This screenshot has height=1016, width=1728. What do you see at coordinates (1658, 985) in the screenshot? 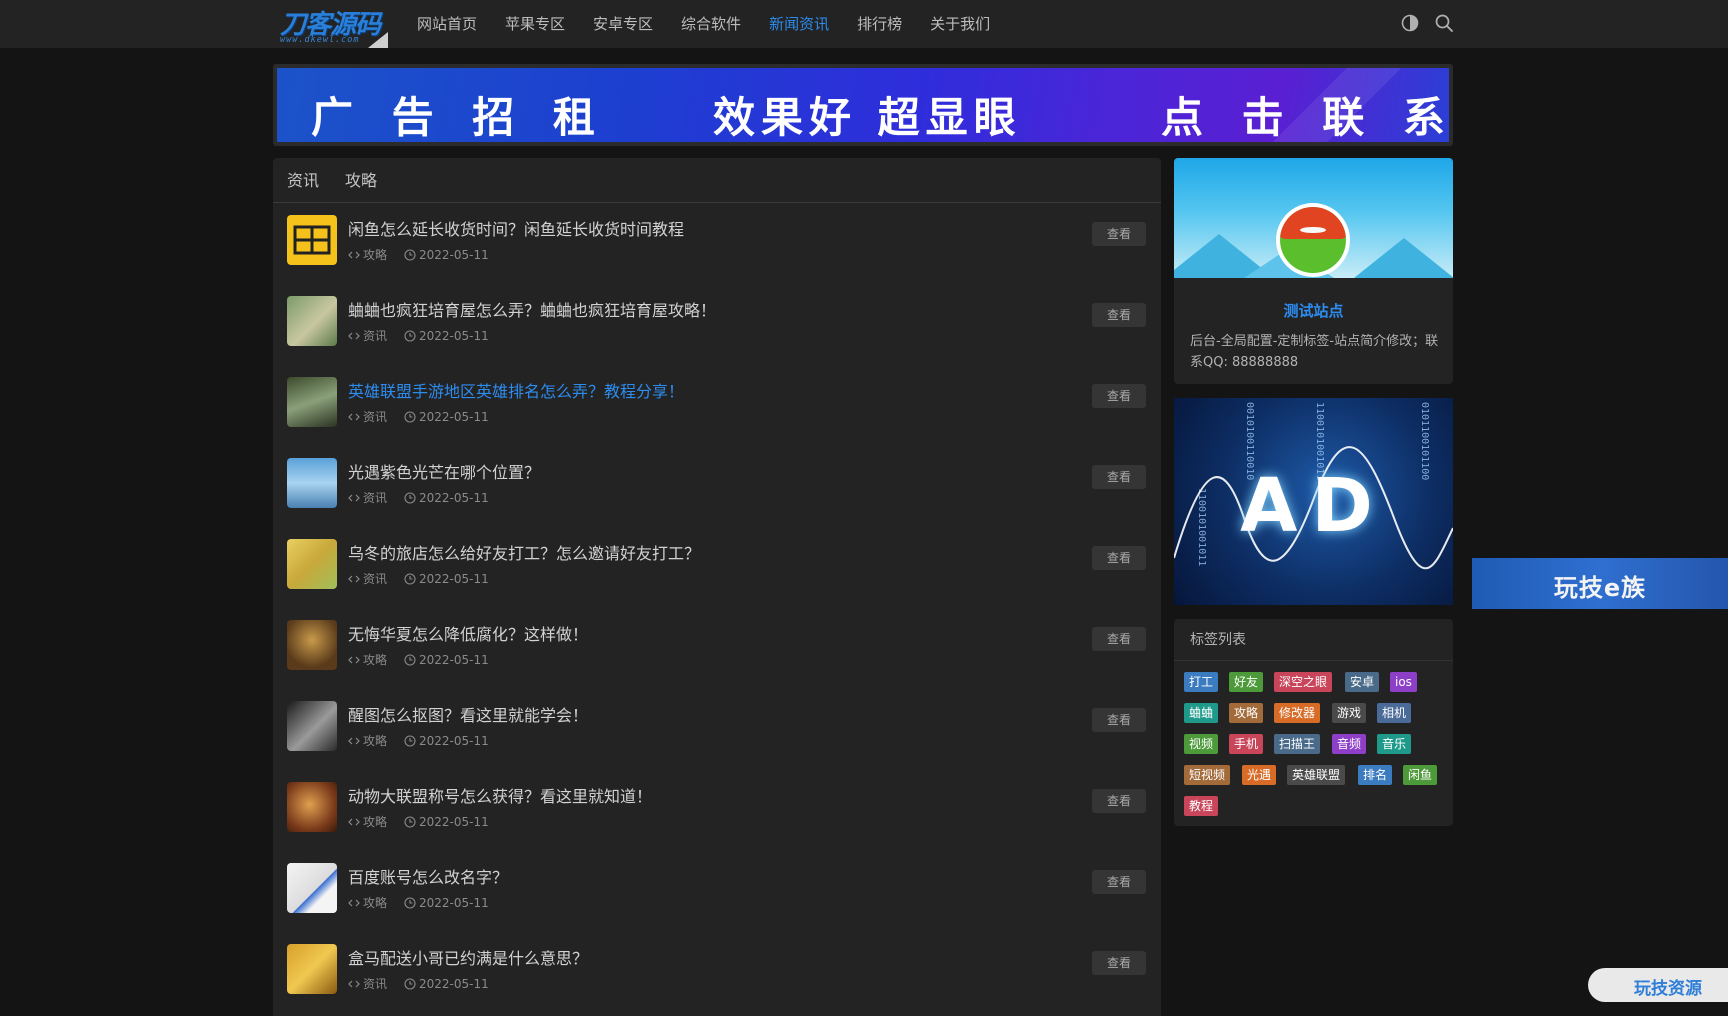
I see `floating-corner-ad: 玩技资源` at bounding box center [1658, 985].